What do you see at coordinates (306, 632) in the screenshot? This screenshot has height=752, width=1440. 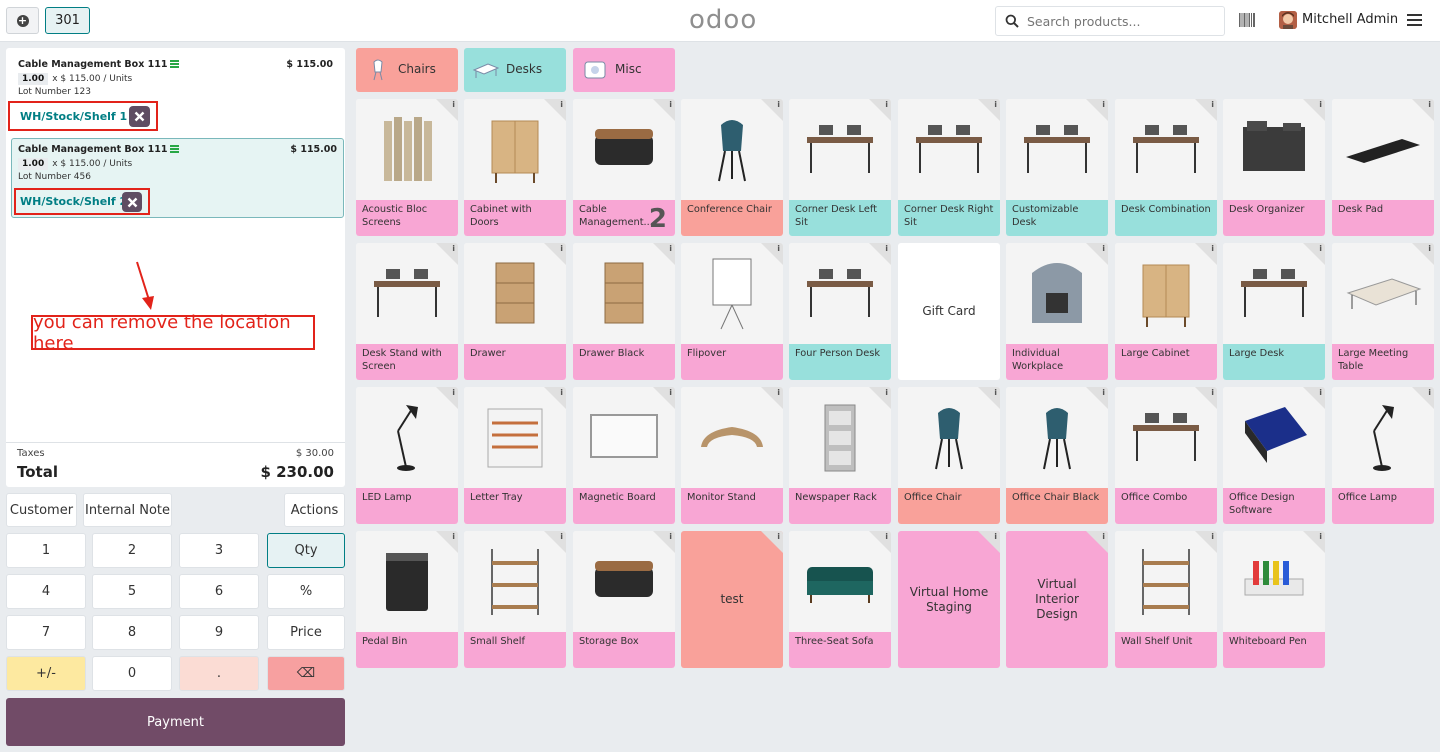 I see `price-mode-button: Price` at bounding box center [306, 632].